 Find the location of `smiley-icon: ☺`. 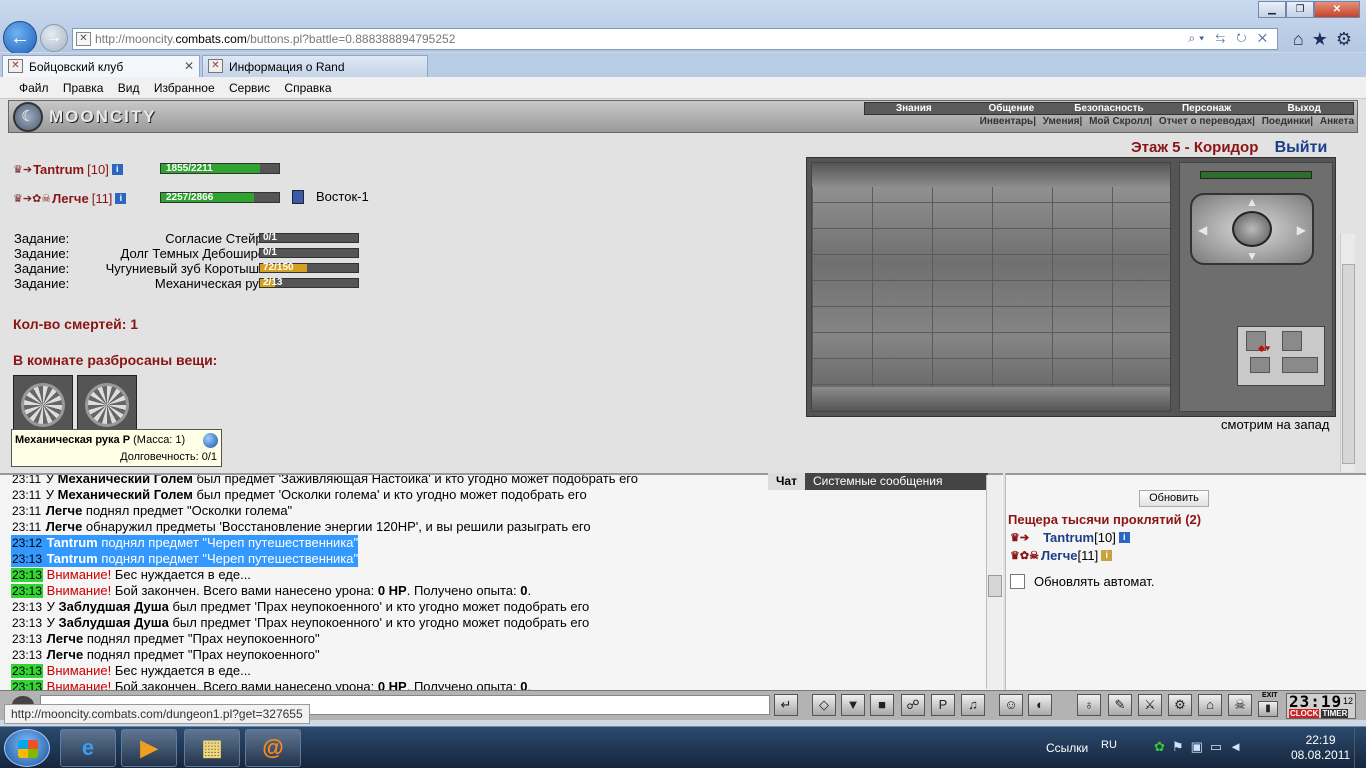

smiley-icon: ☺ is located at coordinates (1011, 705).